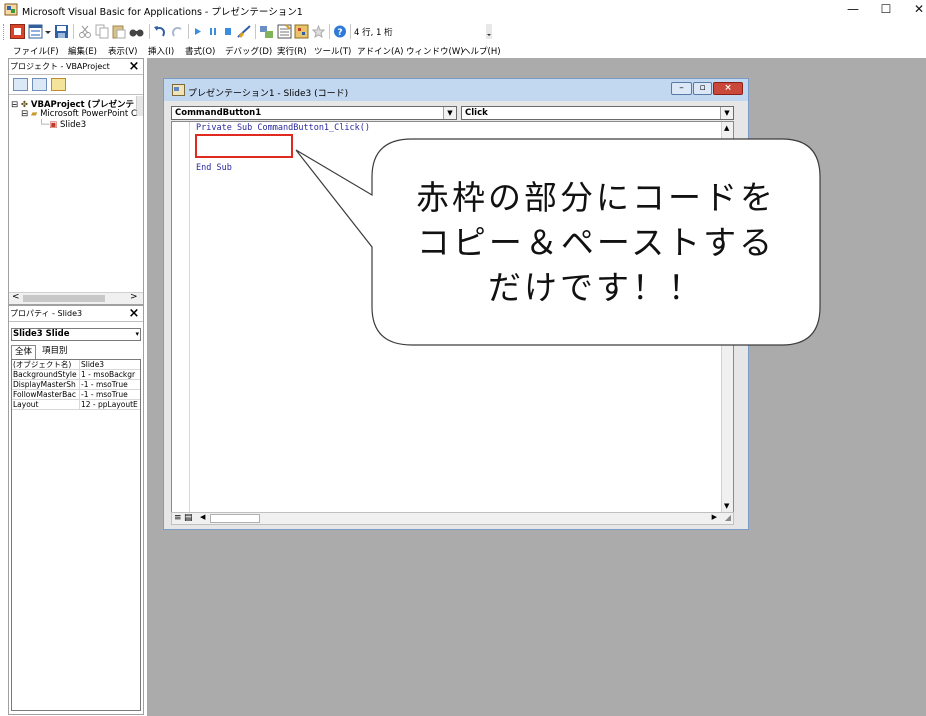 This screenshot has height=716, width=926. Describe the element at coordinates (20, 84) in the screenshot. I see `view-code-icon` at that location.